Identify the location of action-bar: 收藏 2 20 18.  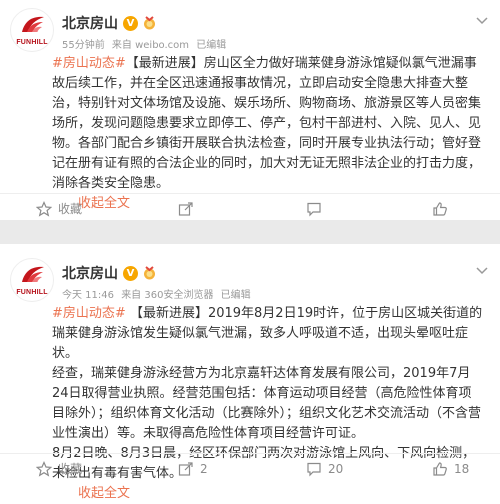
(250, 468).